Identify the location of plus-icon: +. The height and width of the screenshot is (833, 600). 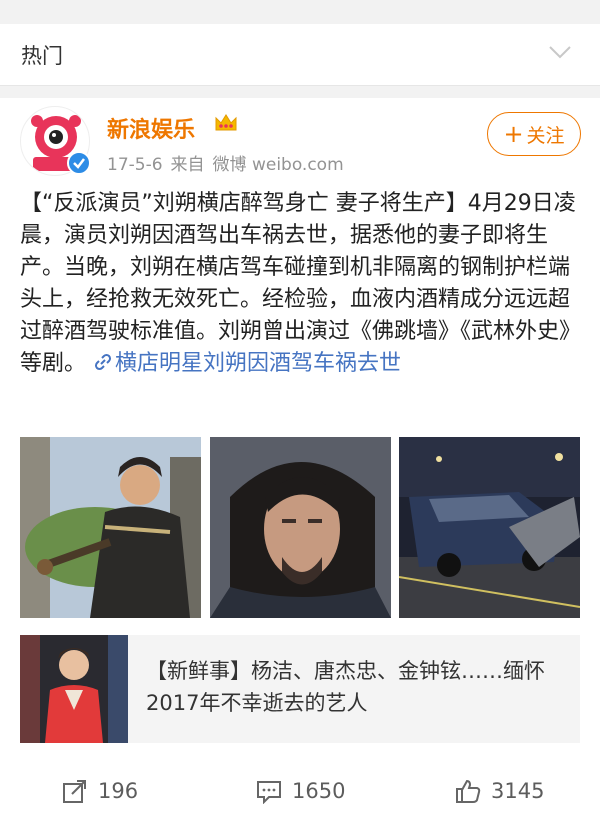
(513, 134).